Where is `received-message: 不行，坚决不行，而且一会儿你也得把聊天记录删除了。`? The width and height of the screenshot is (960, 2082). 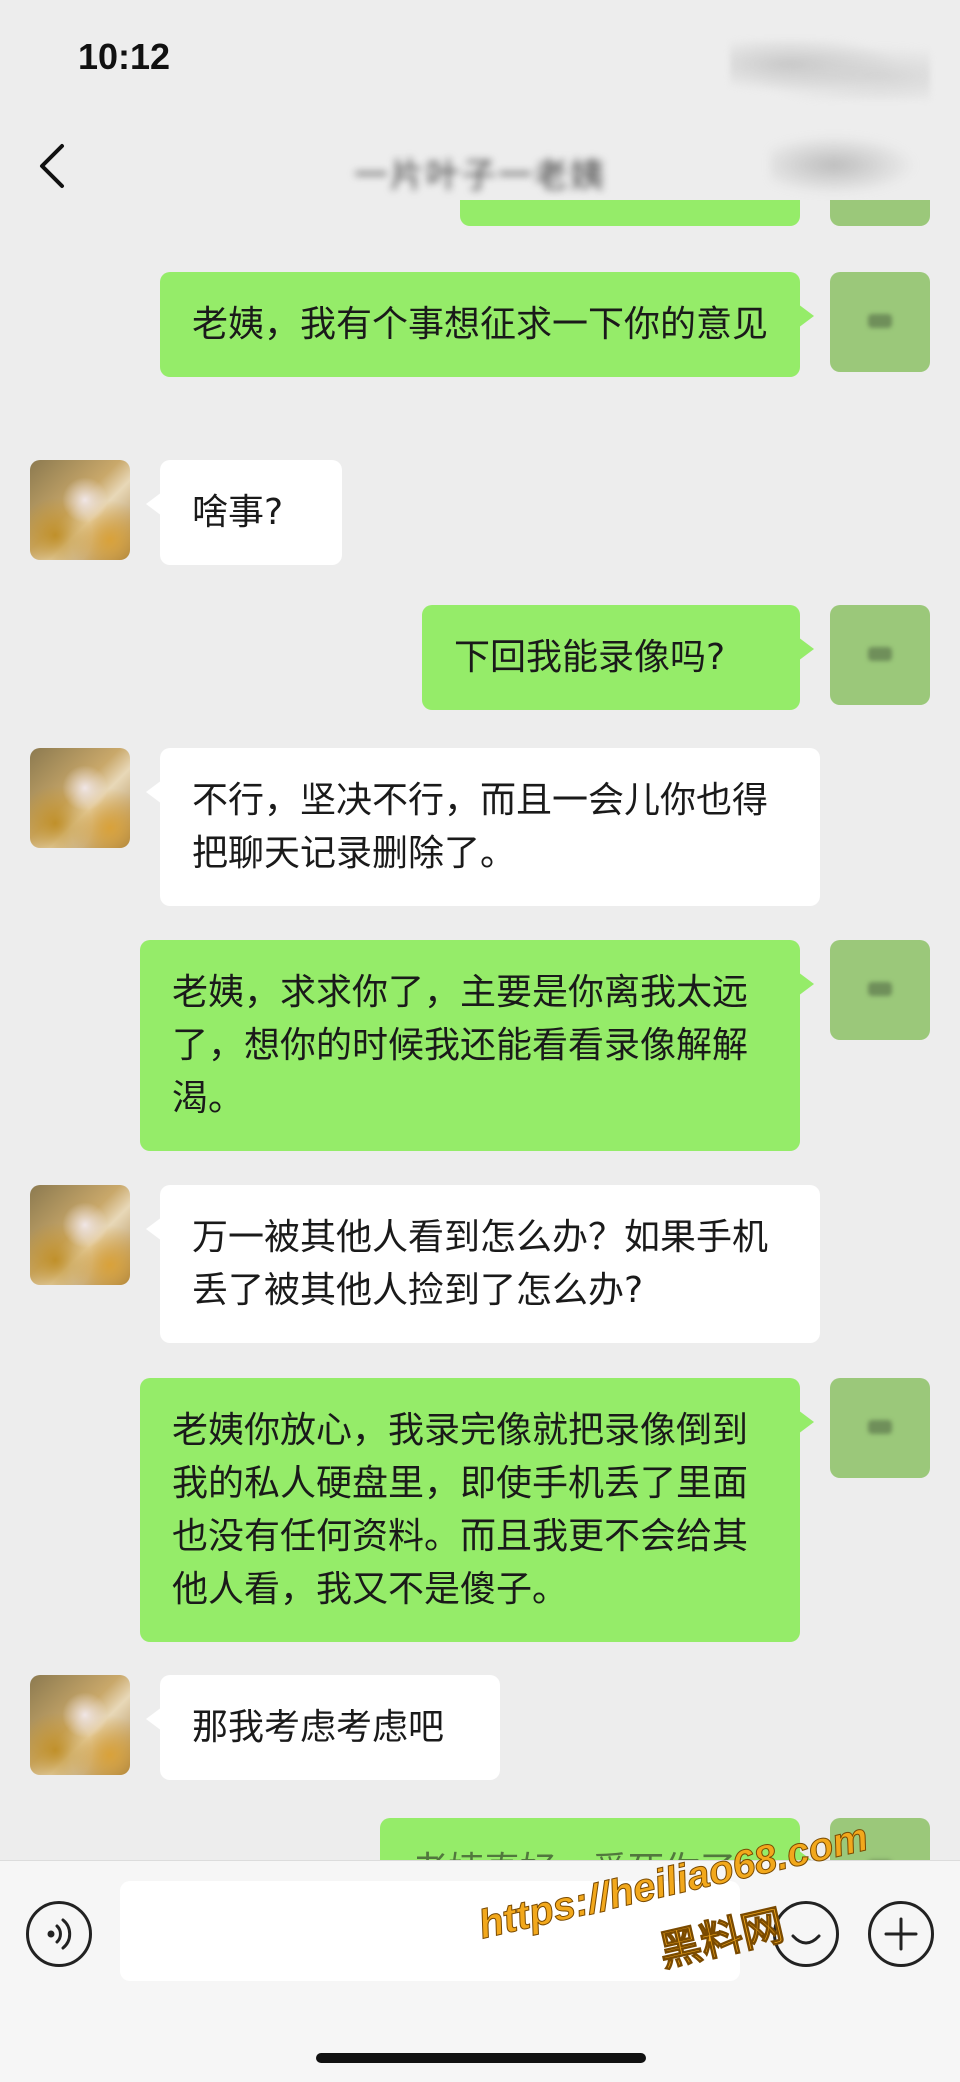 received-message: 不行，坚决不行，而且一会儿你也得把聊天记录删除了。 is located at coordinates (483, 827).